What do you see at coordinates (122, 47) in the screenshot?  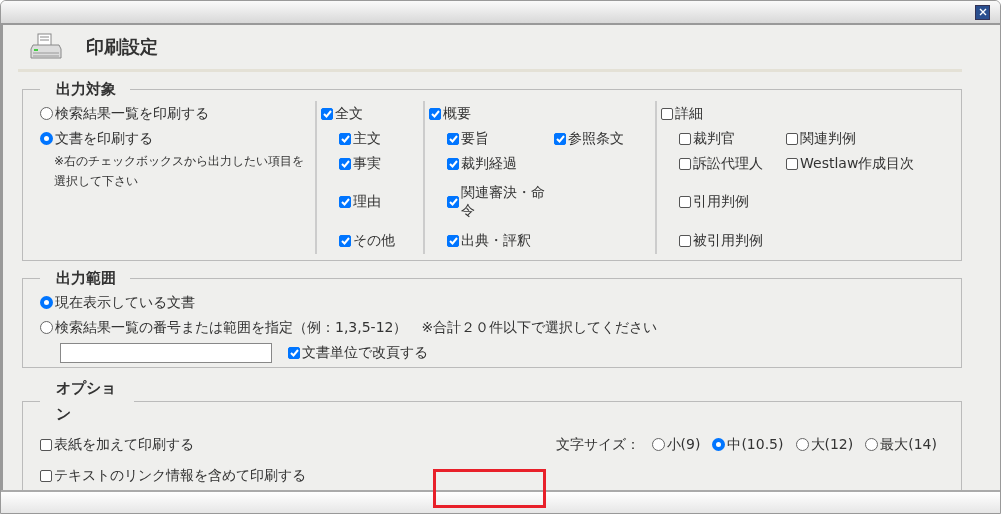 I see `dialog-title: 印刷設定` at bounding box center [122, 47].